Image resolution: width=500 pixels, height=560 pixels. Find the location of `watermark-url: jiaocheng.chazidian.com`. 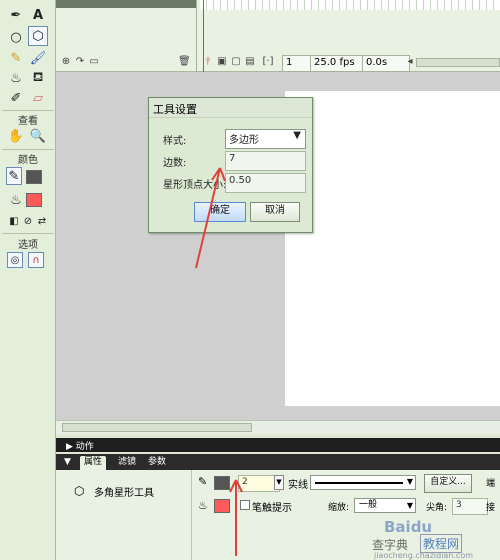

watermark-url: jiaocheng.chazidian.com is located at coordinates (424, 555).